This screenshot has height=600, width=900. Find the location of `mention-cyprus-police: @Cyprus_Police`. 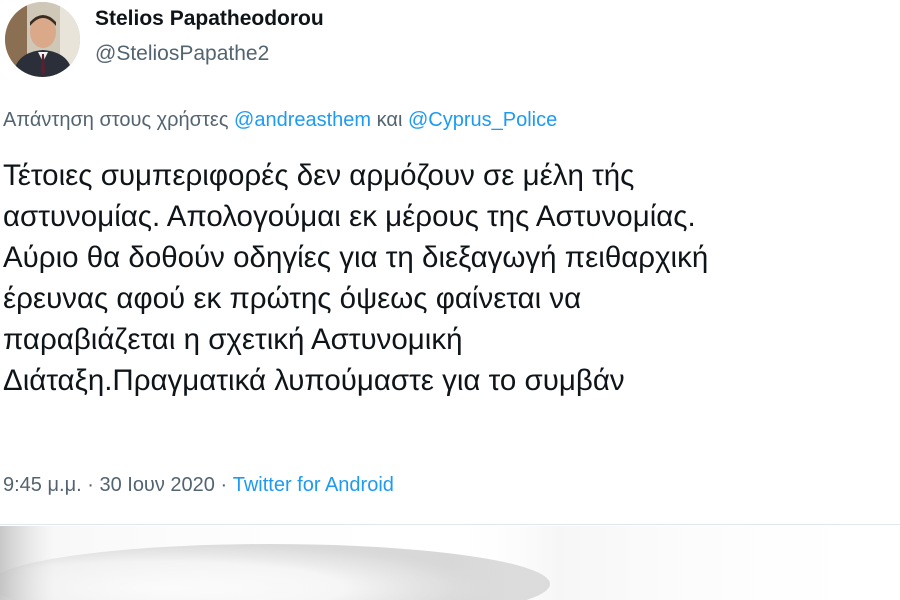

mention-cyprus-police: @Cyprus_Police is located at coordinates (482, 120).